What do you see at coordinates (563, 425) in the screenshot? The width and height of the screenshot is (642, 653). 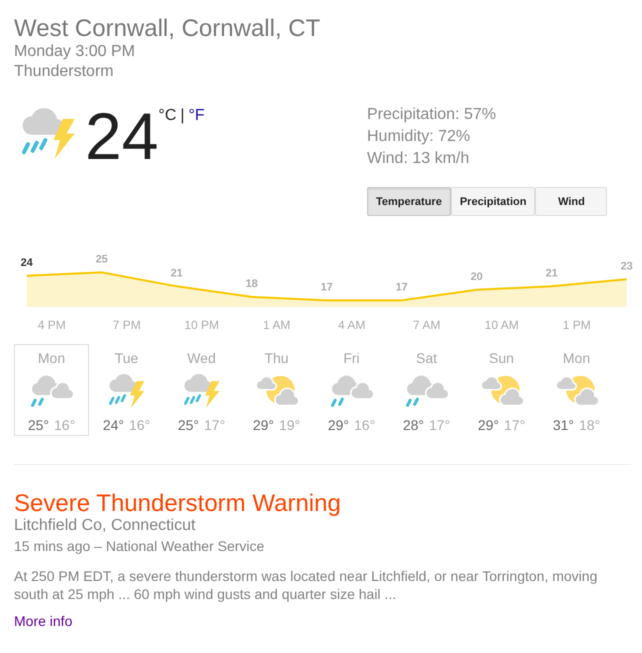 I see `high-temperature: 31°` at bounding box center [563, 425].